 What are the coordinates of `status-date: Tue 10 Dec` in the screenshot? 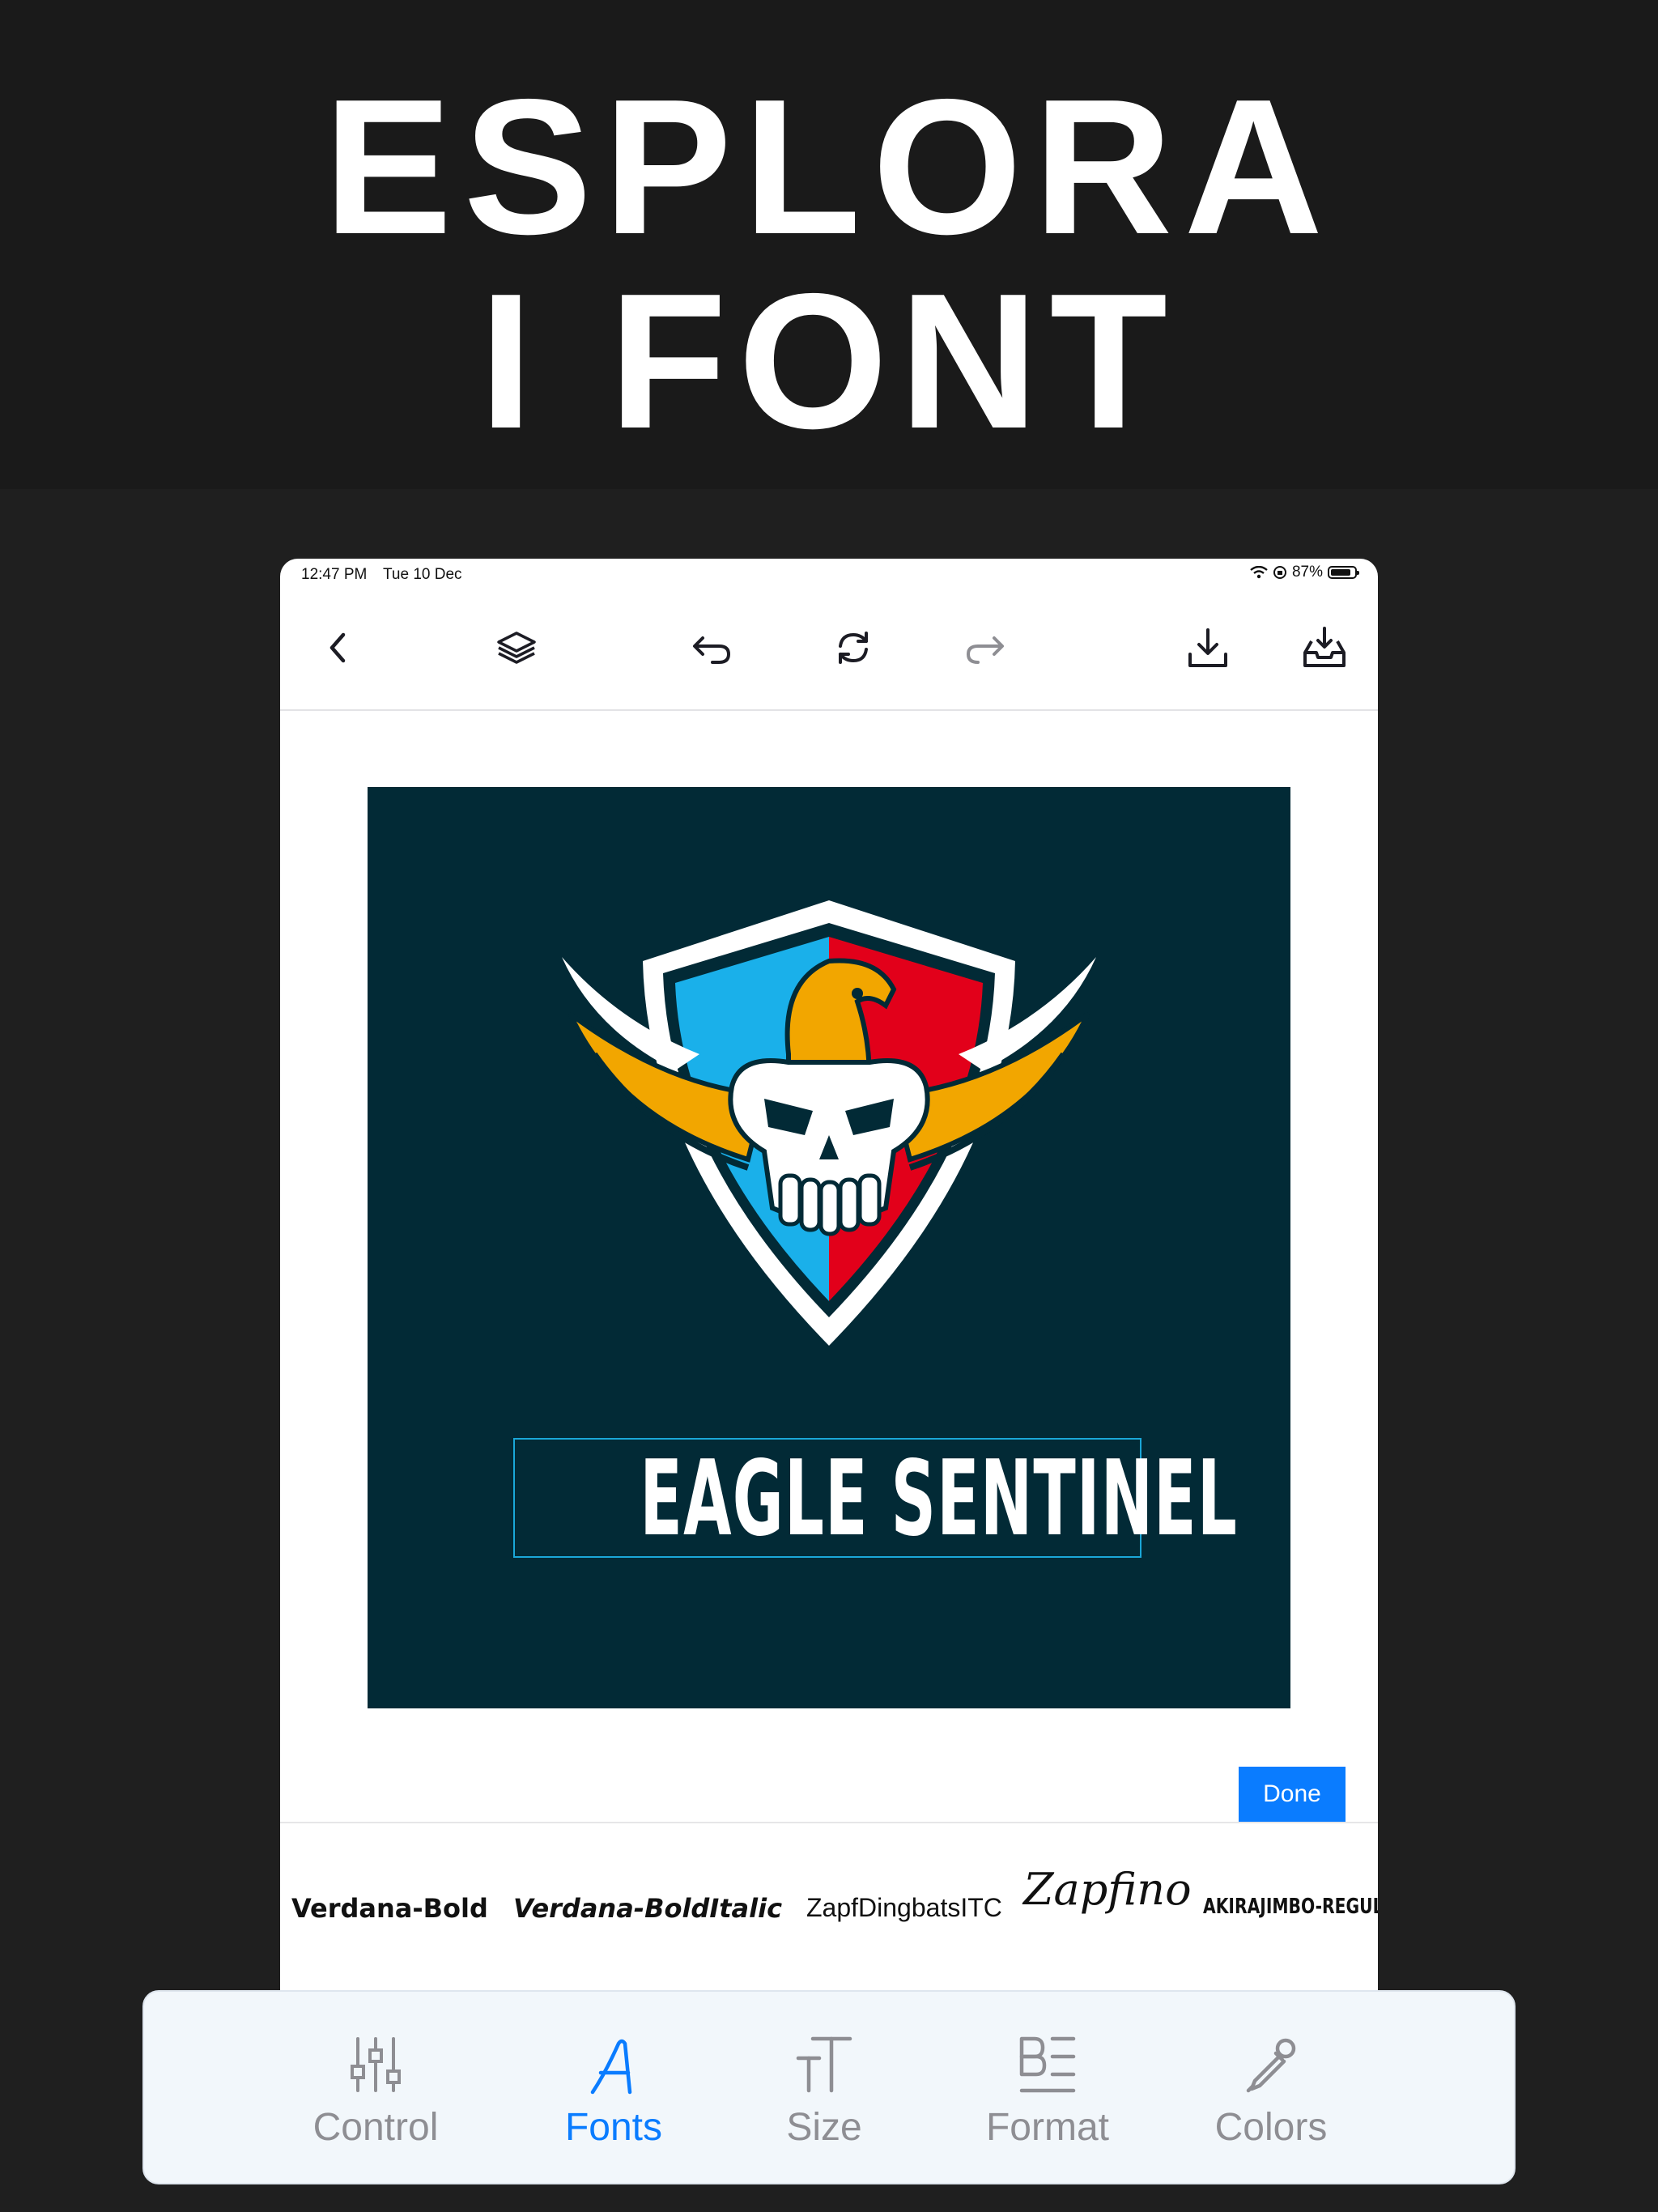 It's located at (422, 574).